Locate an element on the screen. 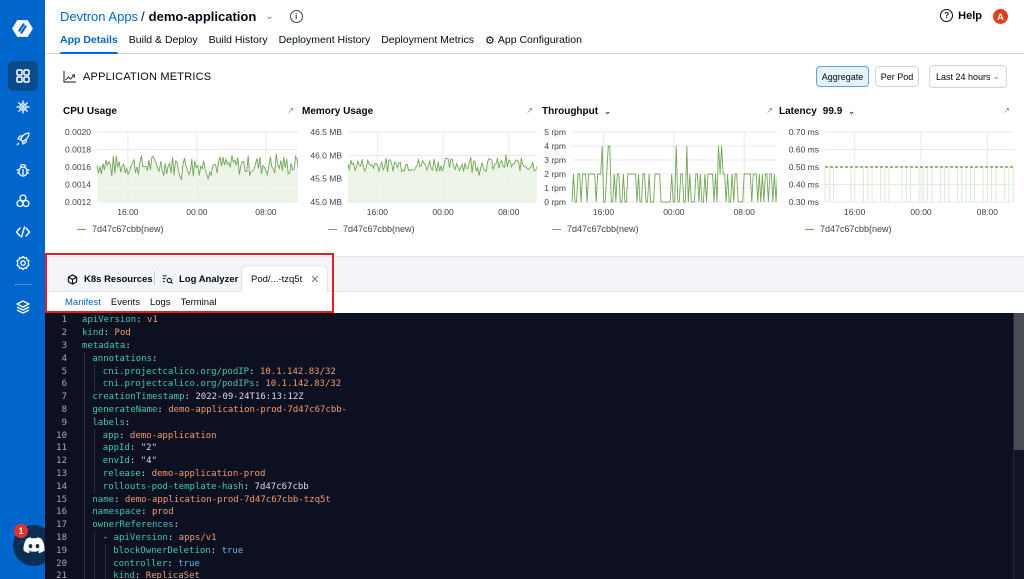  tab-log-analyzer: Log Analyzer is located at coordinates (200, 279).